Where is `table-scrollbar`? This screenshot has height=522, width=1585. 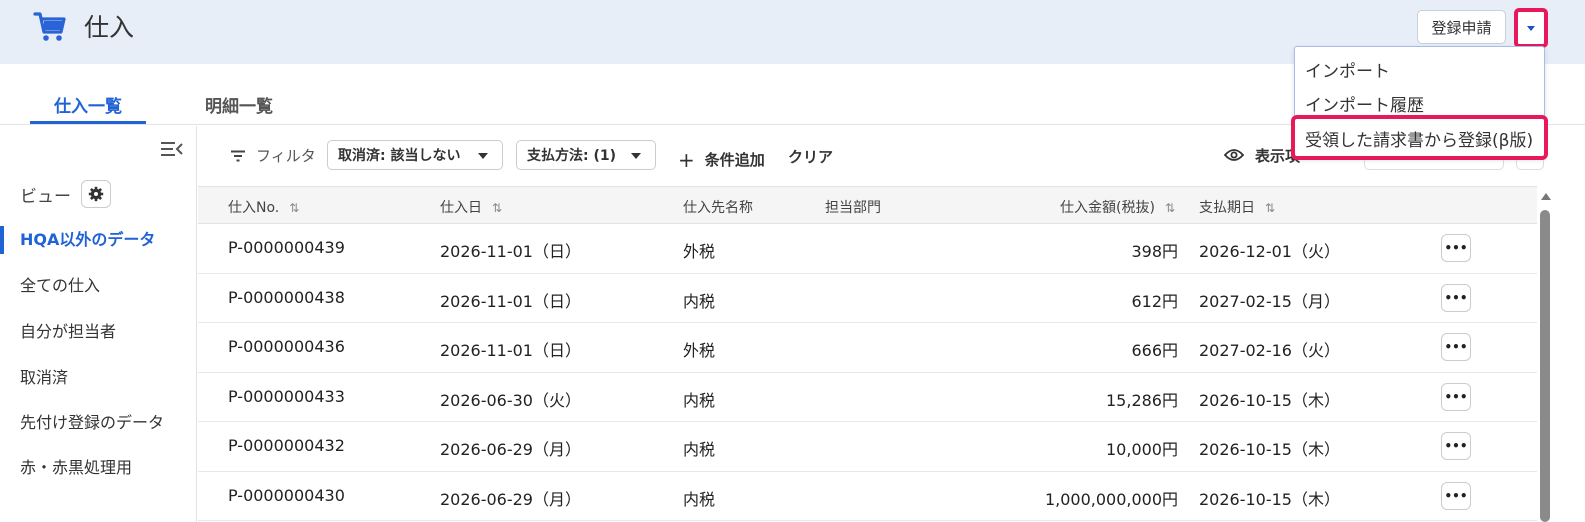 table-scrollbar is located at coordinates (1545, 356).